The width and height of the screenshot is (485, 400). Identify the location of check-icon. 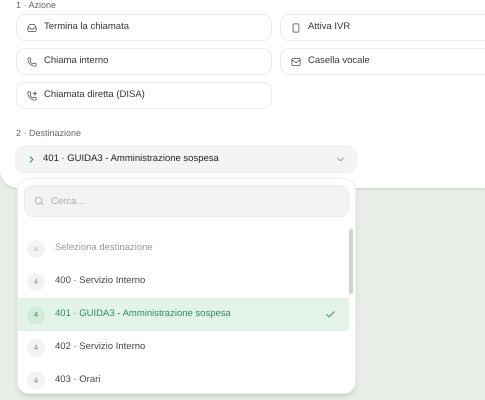
(330, 314).